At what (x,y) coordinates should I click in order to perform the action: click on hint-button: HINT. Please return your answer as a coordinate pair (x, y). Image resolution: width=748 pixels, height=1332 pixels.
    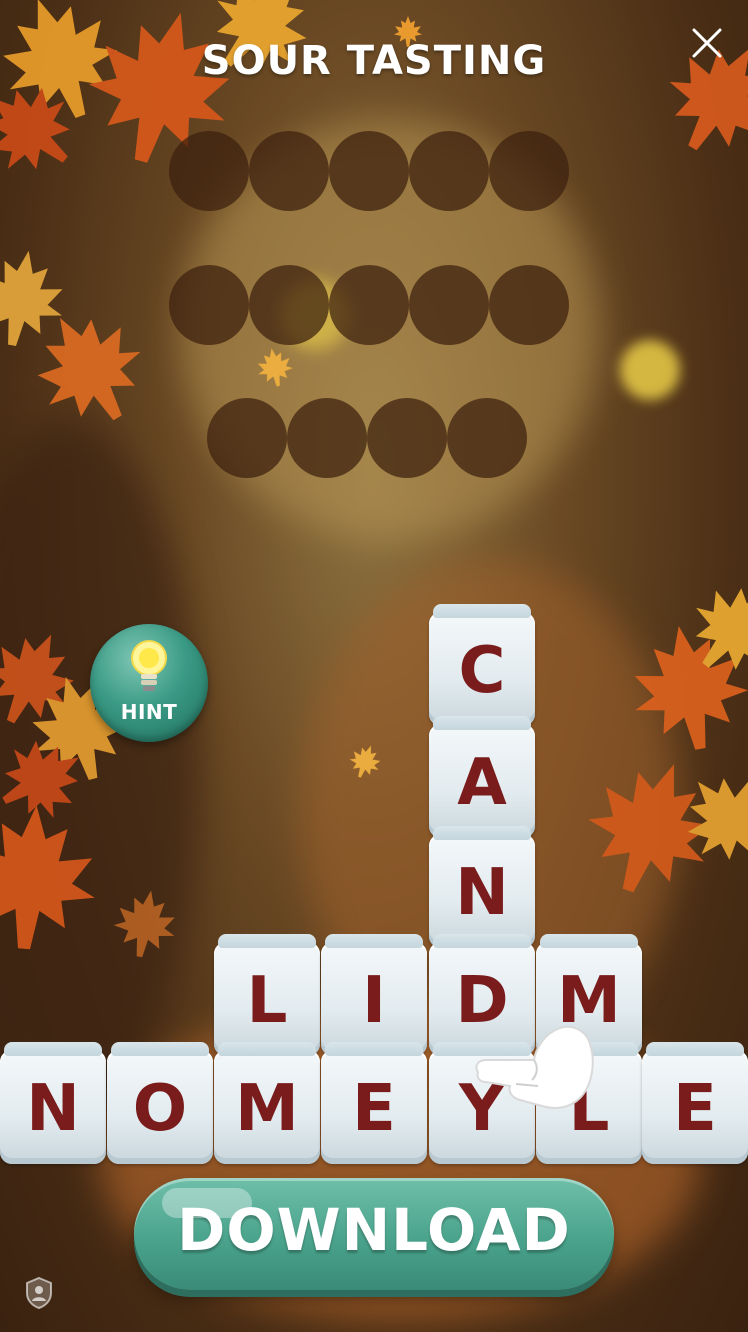
    Looking at the image, I should click on (149, 683).